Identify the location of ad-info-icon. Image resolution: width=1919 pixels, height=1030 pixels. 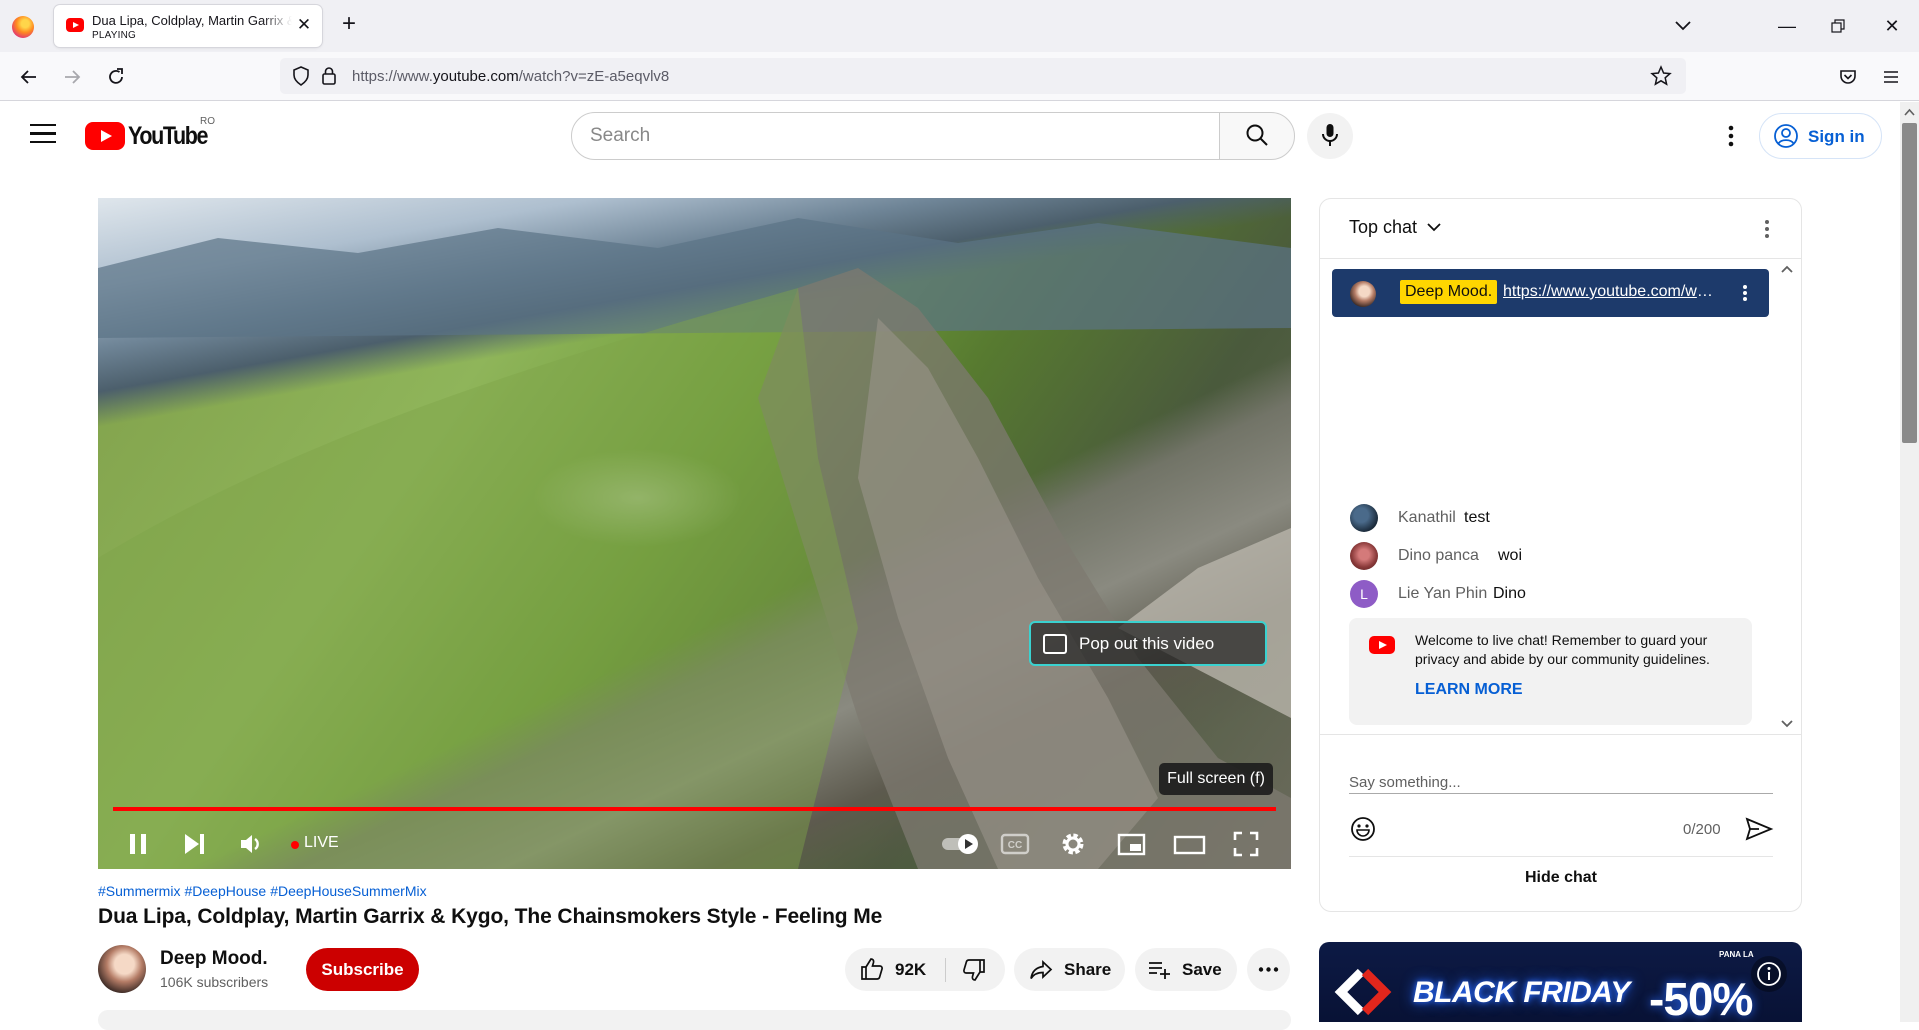
(1769, 974).